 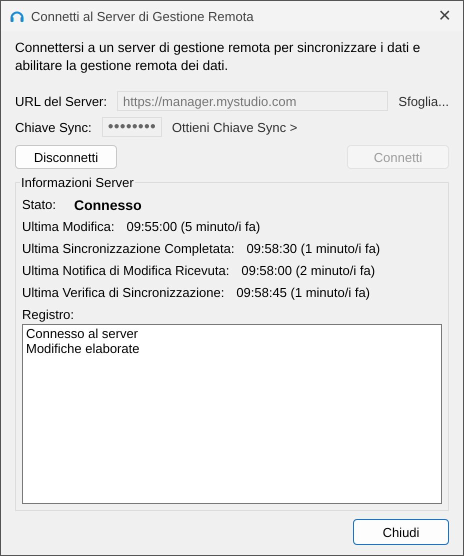 I want to click on disconnect-button: Disconnetti, so click(x=66, y=157).